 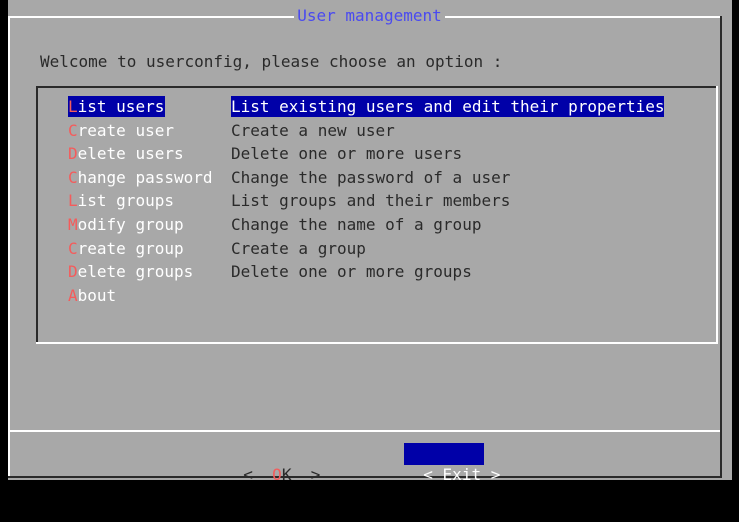 What do you see at coordinates (135, 271) in the screenshot?
I see `menu-item-label: elete groups` at bounding box center [135, 271].